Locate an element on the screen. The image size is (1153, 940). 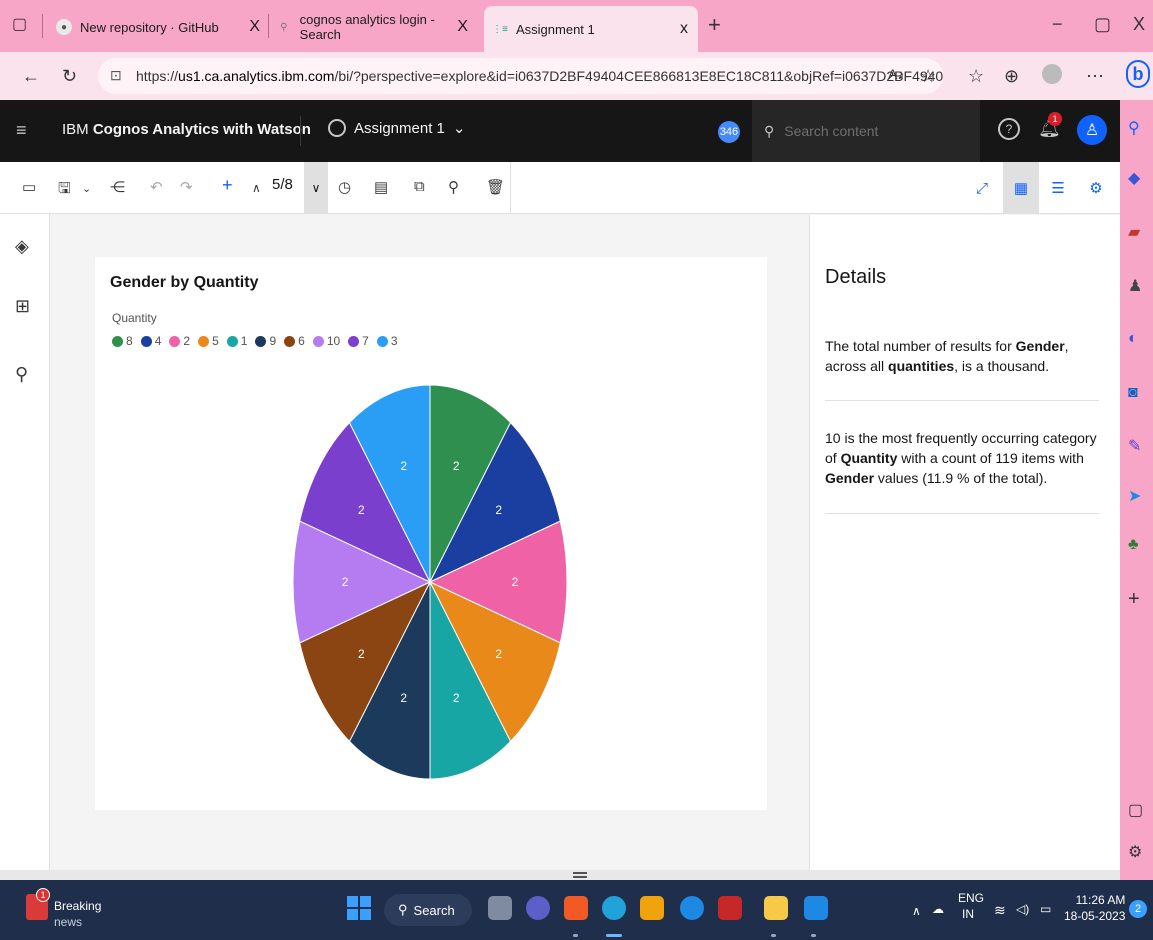
legend-swatch is located at coordinates (318, 341).